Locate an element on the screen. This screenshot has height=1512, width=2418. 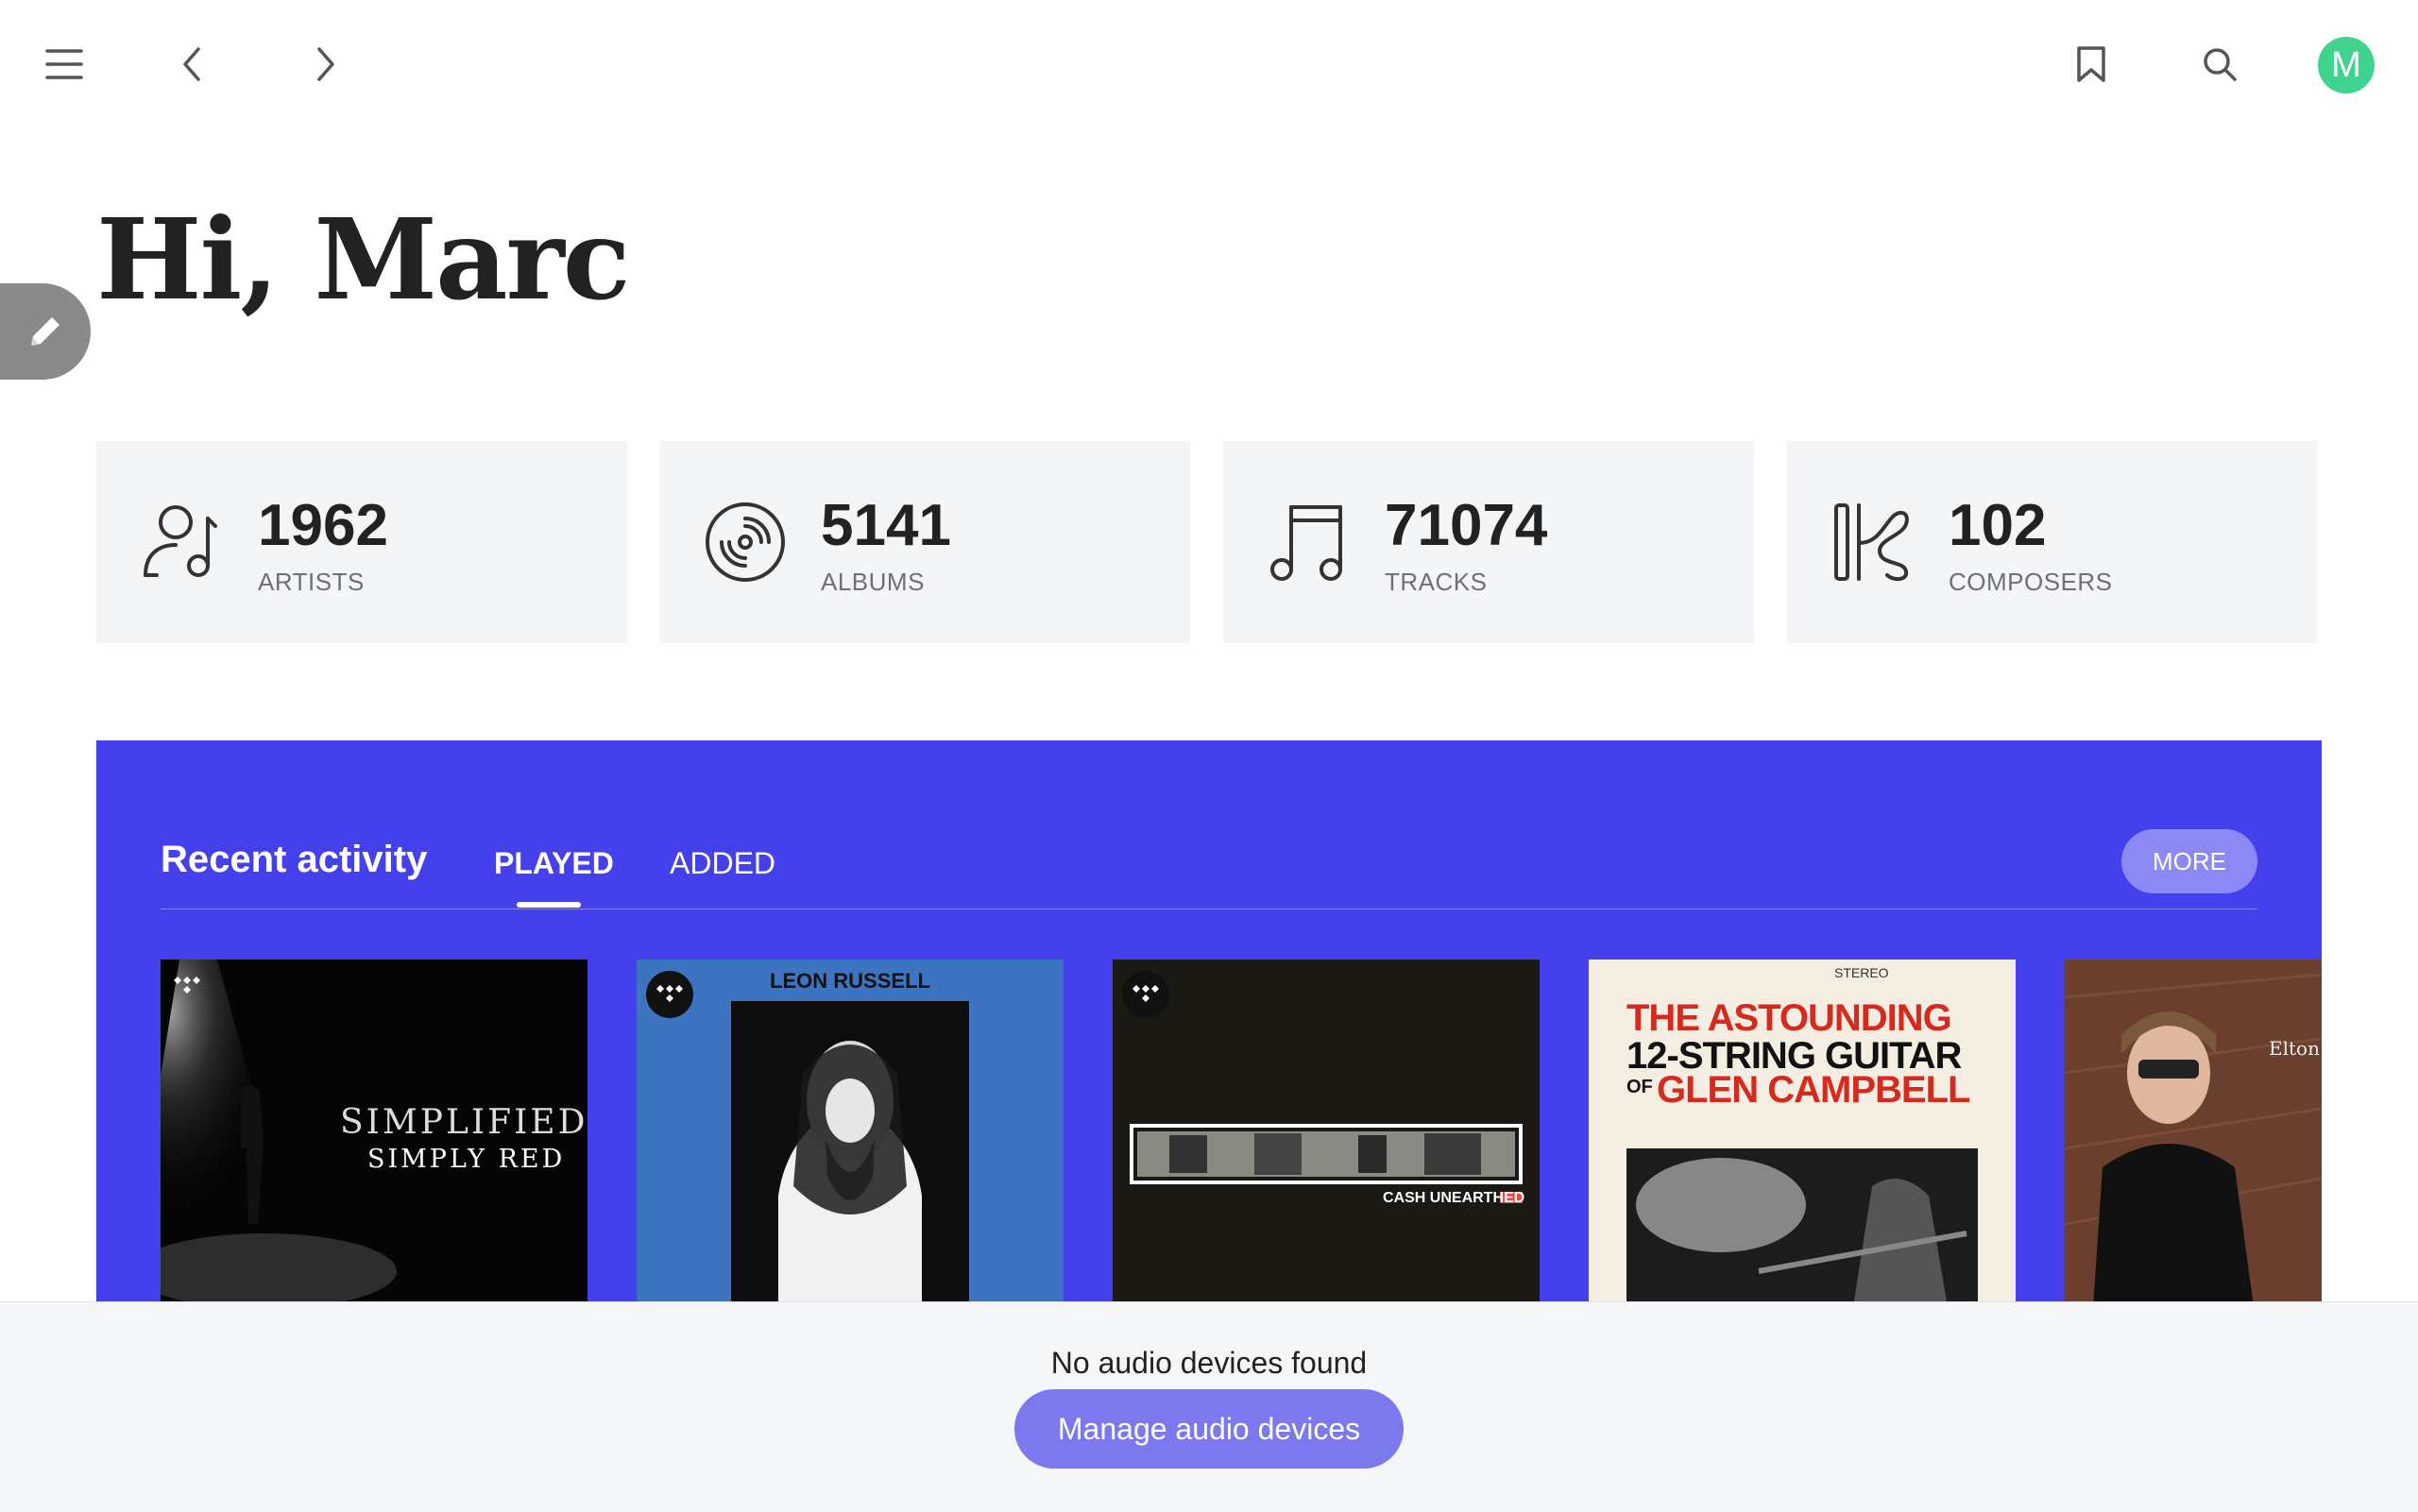
active-tab-indicator is located at coordinates (549, 905).